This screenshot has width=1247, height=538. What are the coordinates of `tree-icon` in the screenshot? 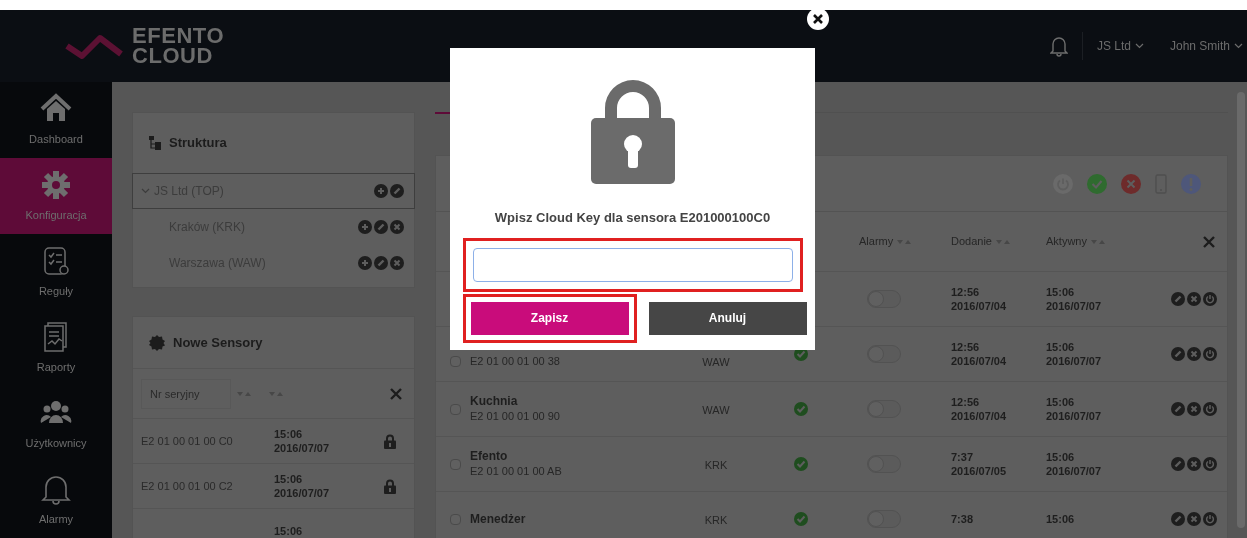 It's located at (155, 143).